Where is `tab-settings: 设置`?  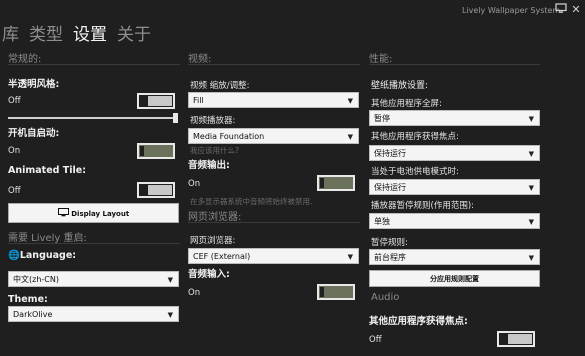
tab-settings: 设置 is located at coordinates (90, 32).